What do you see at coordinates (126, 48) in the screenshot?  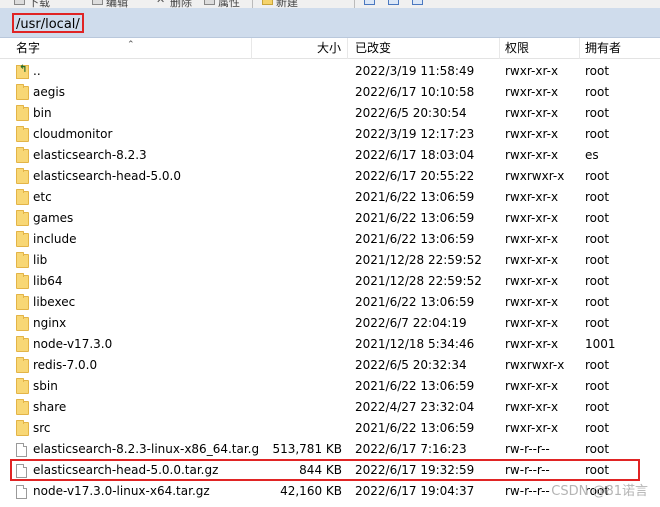 I see `column-name-header: 名字 ⌃` at bounding box center [126, 48].